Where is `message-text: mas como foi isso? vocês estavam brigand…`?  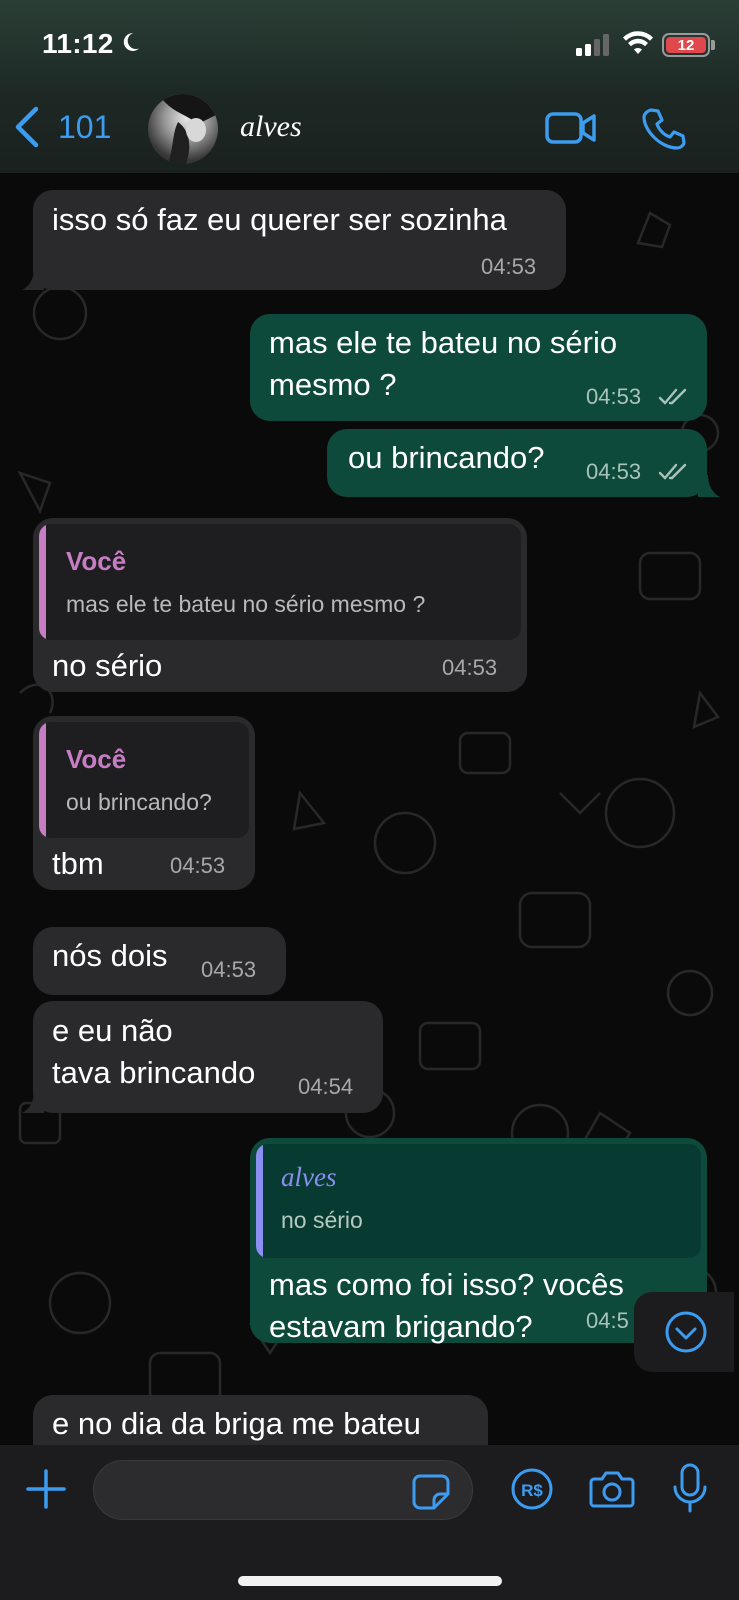
message-text: mas como foi isso? vocês estavam brigand… is located at coordinates (446, 1305).